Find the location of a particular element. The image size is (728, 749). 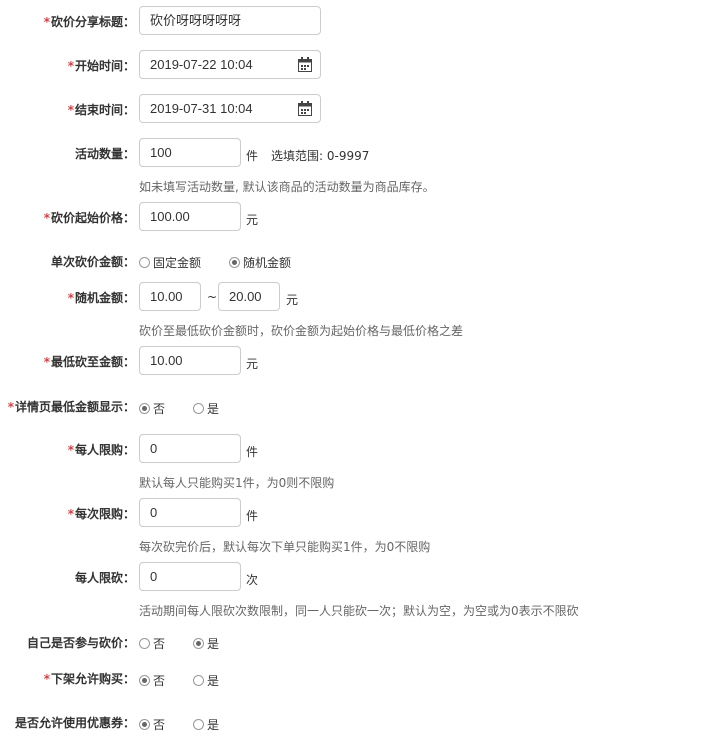

per-user-cut-limit-unit: 次 is located at coordinates (252, 580).